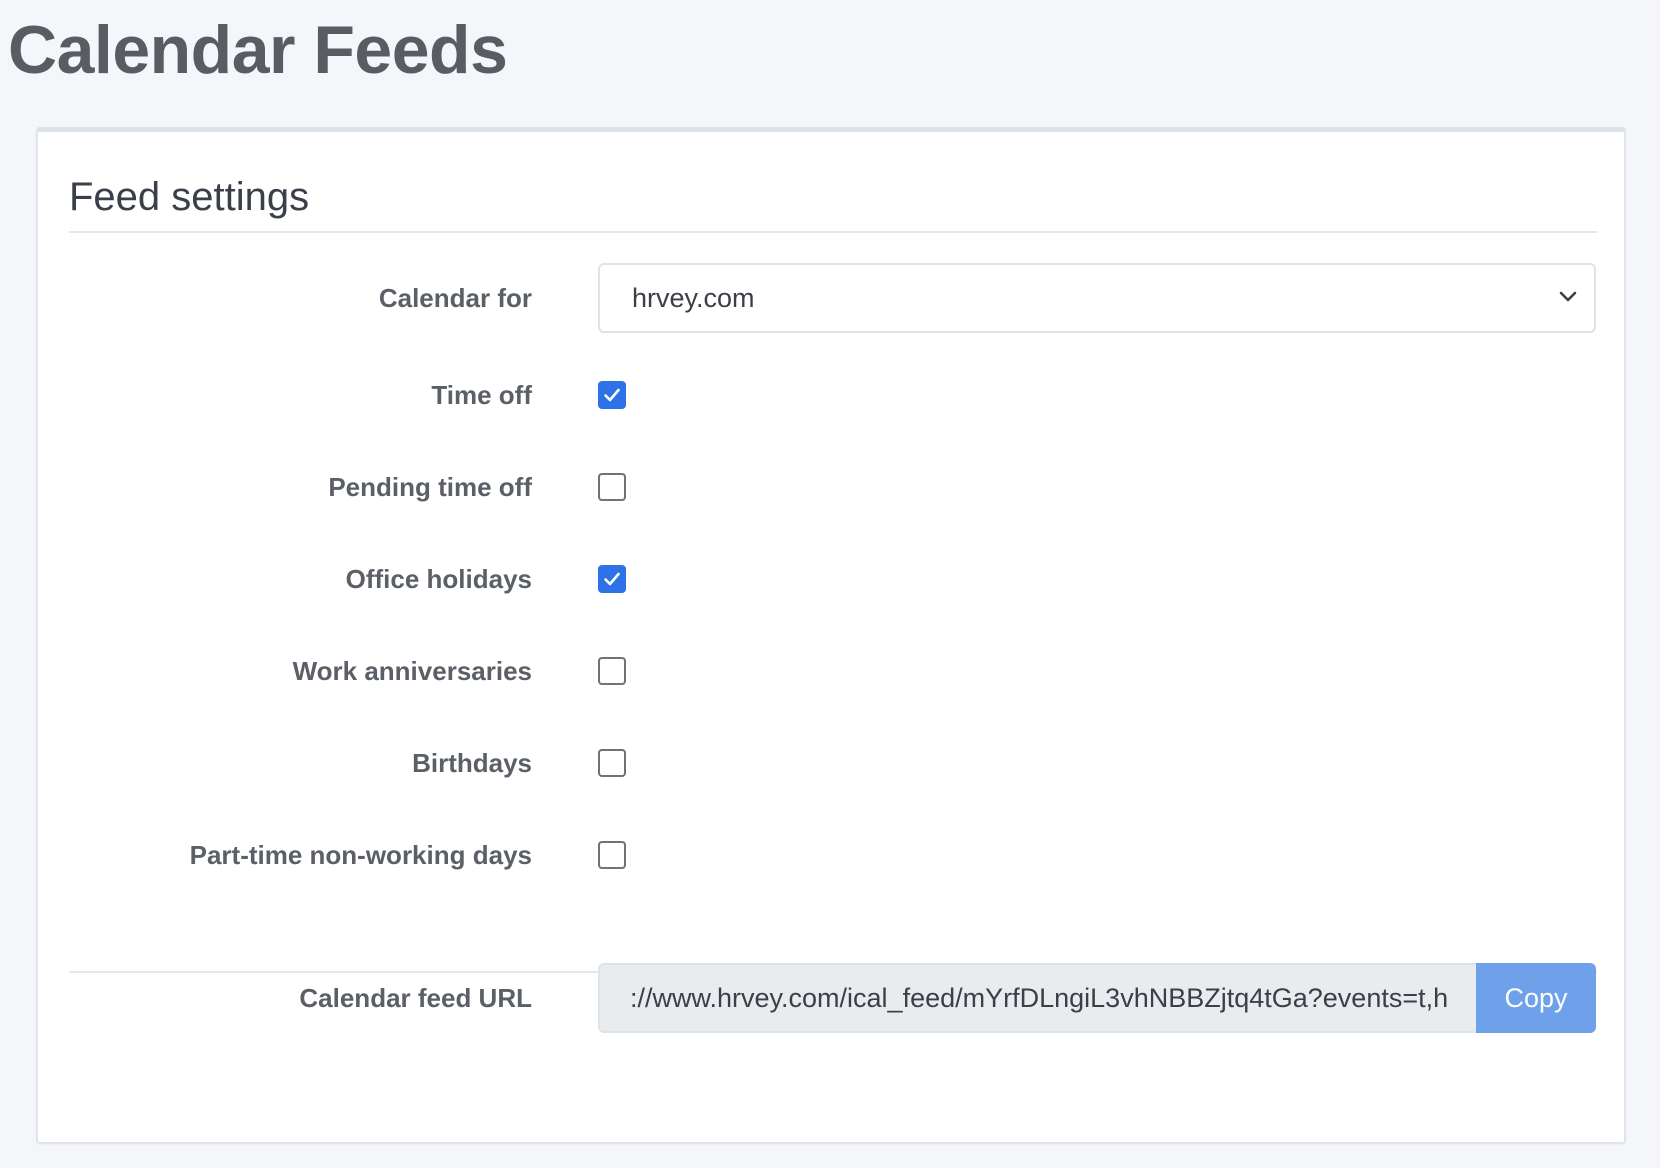  What do you see at coordinates (430, 487) in the screenshot?
I see `pending-time-off-label: Pending time off` at bounding box center [430, 487].